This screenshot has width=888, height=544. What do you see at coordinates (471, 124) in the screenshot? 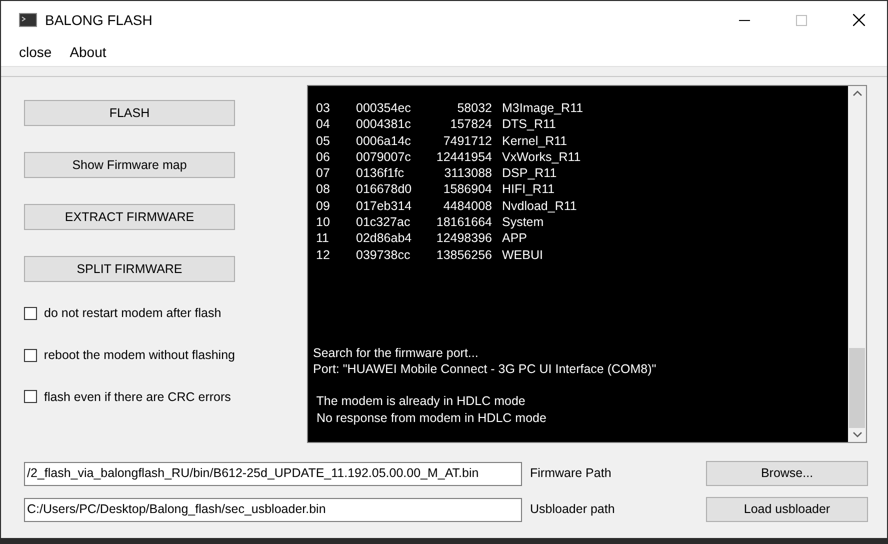
I see `log-cell-text: 157824` at bounding box center [471, 124].